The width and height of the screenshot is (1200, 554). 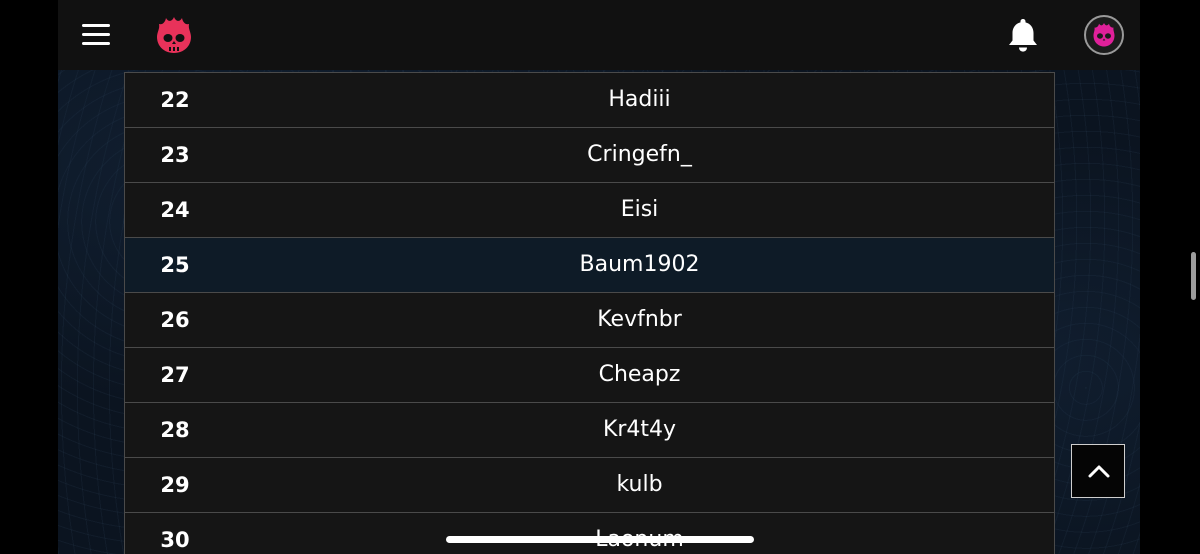 I want to click on player-name-cell: Eisi, so click(x=639, y=209).